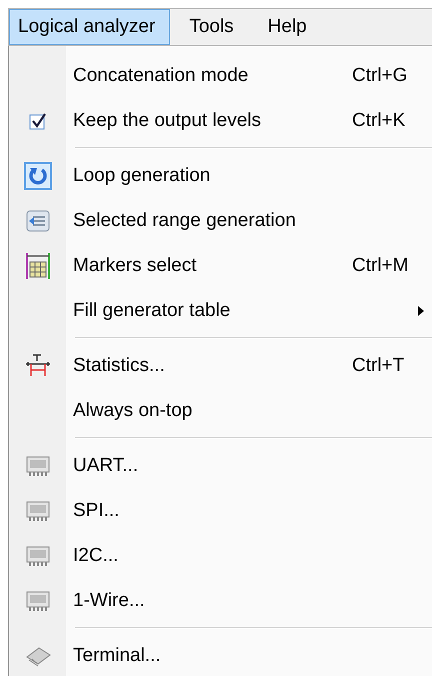 This screenshot has height=676, width=432. Describe the element at coordinates (252, 175) in the screenshot. I see `menu-item: Loop generation` at that location.